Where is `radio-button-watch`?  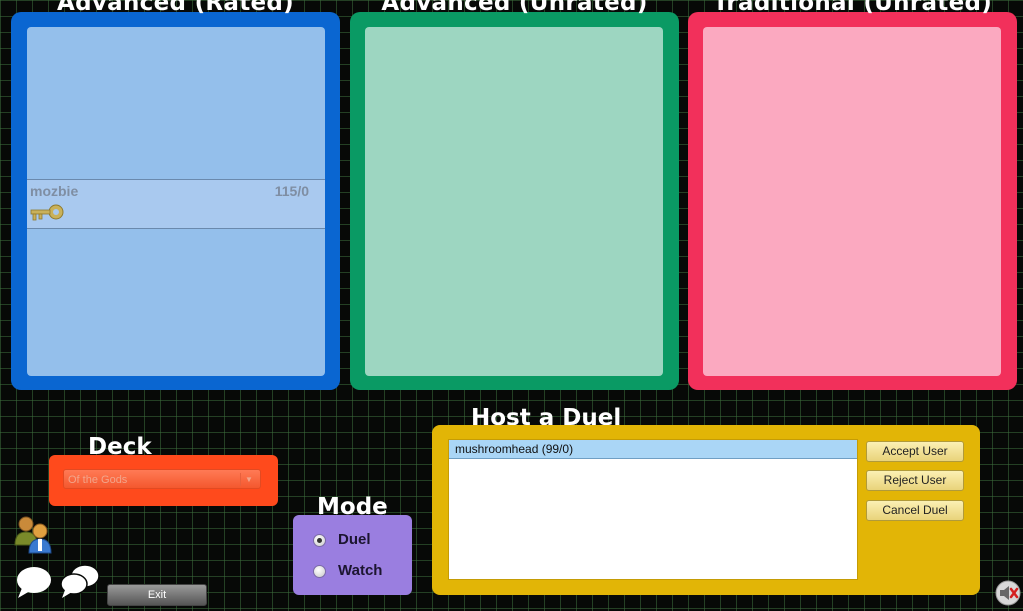
radio-button-watch is located at coordinates (319, 571).